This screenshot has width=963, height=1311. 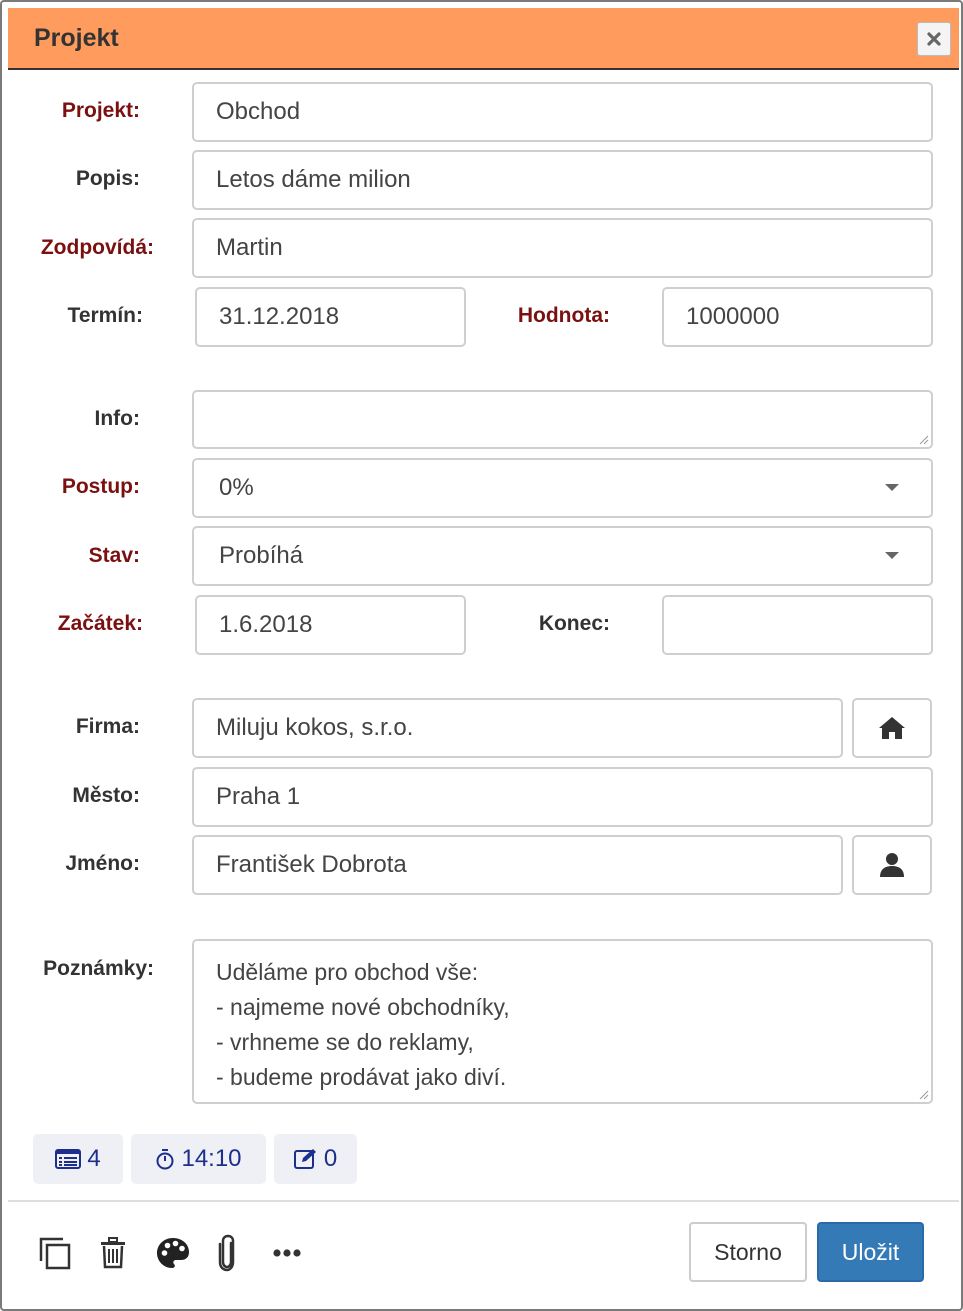 What do you see at coordinates (562, 112) in the screenshot?
I see `projekt-input: Obchod` at bounding box center [562, 112].